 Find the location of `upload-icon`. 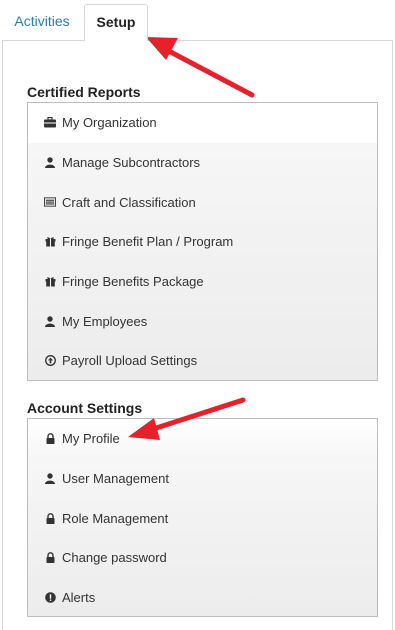

upload-icon is located at coordinates (50, 361).